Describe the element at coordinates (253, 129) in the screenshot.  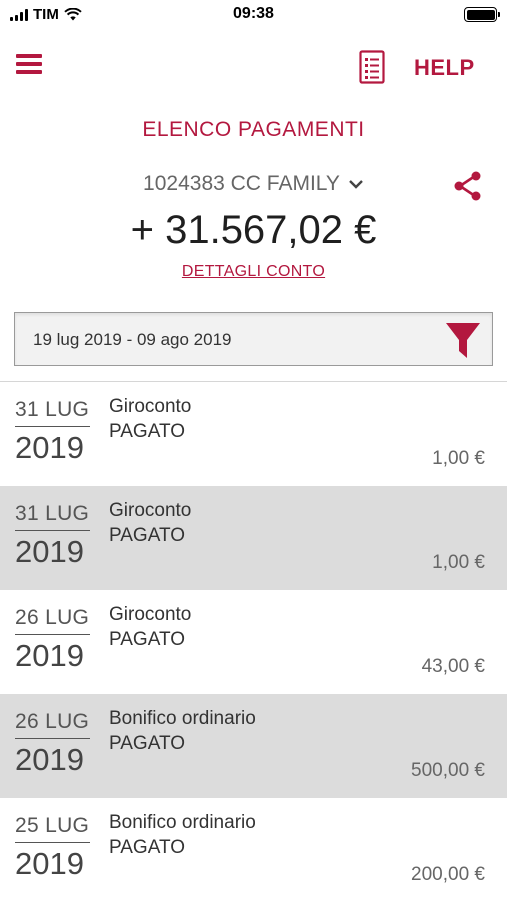
I see `page-title: ELENCO PAGAMENTI` at that location.